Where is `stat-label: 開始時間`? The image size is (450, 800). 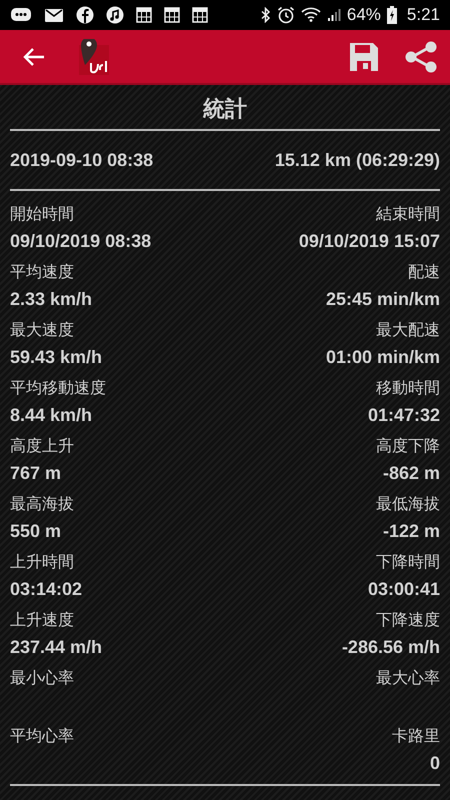
stat-label: 開始時間 is located at coordinates (42, 214).